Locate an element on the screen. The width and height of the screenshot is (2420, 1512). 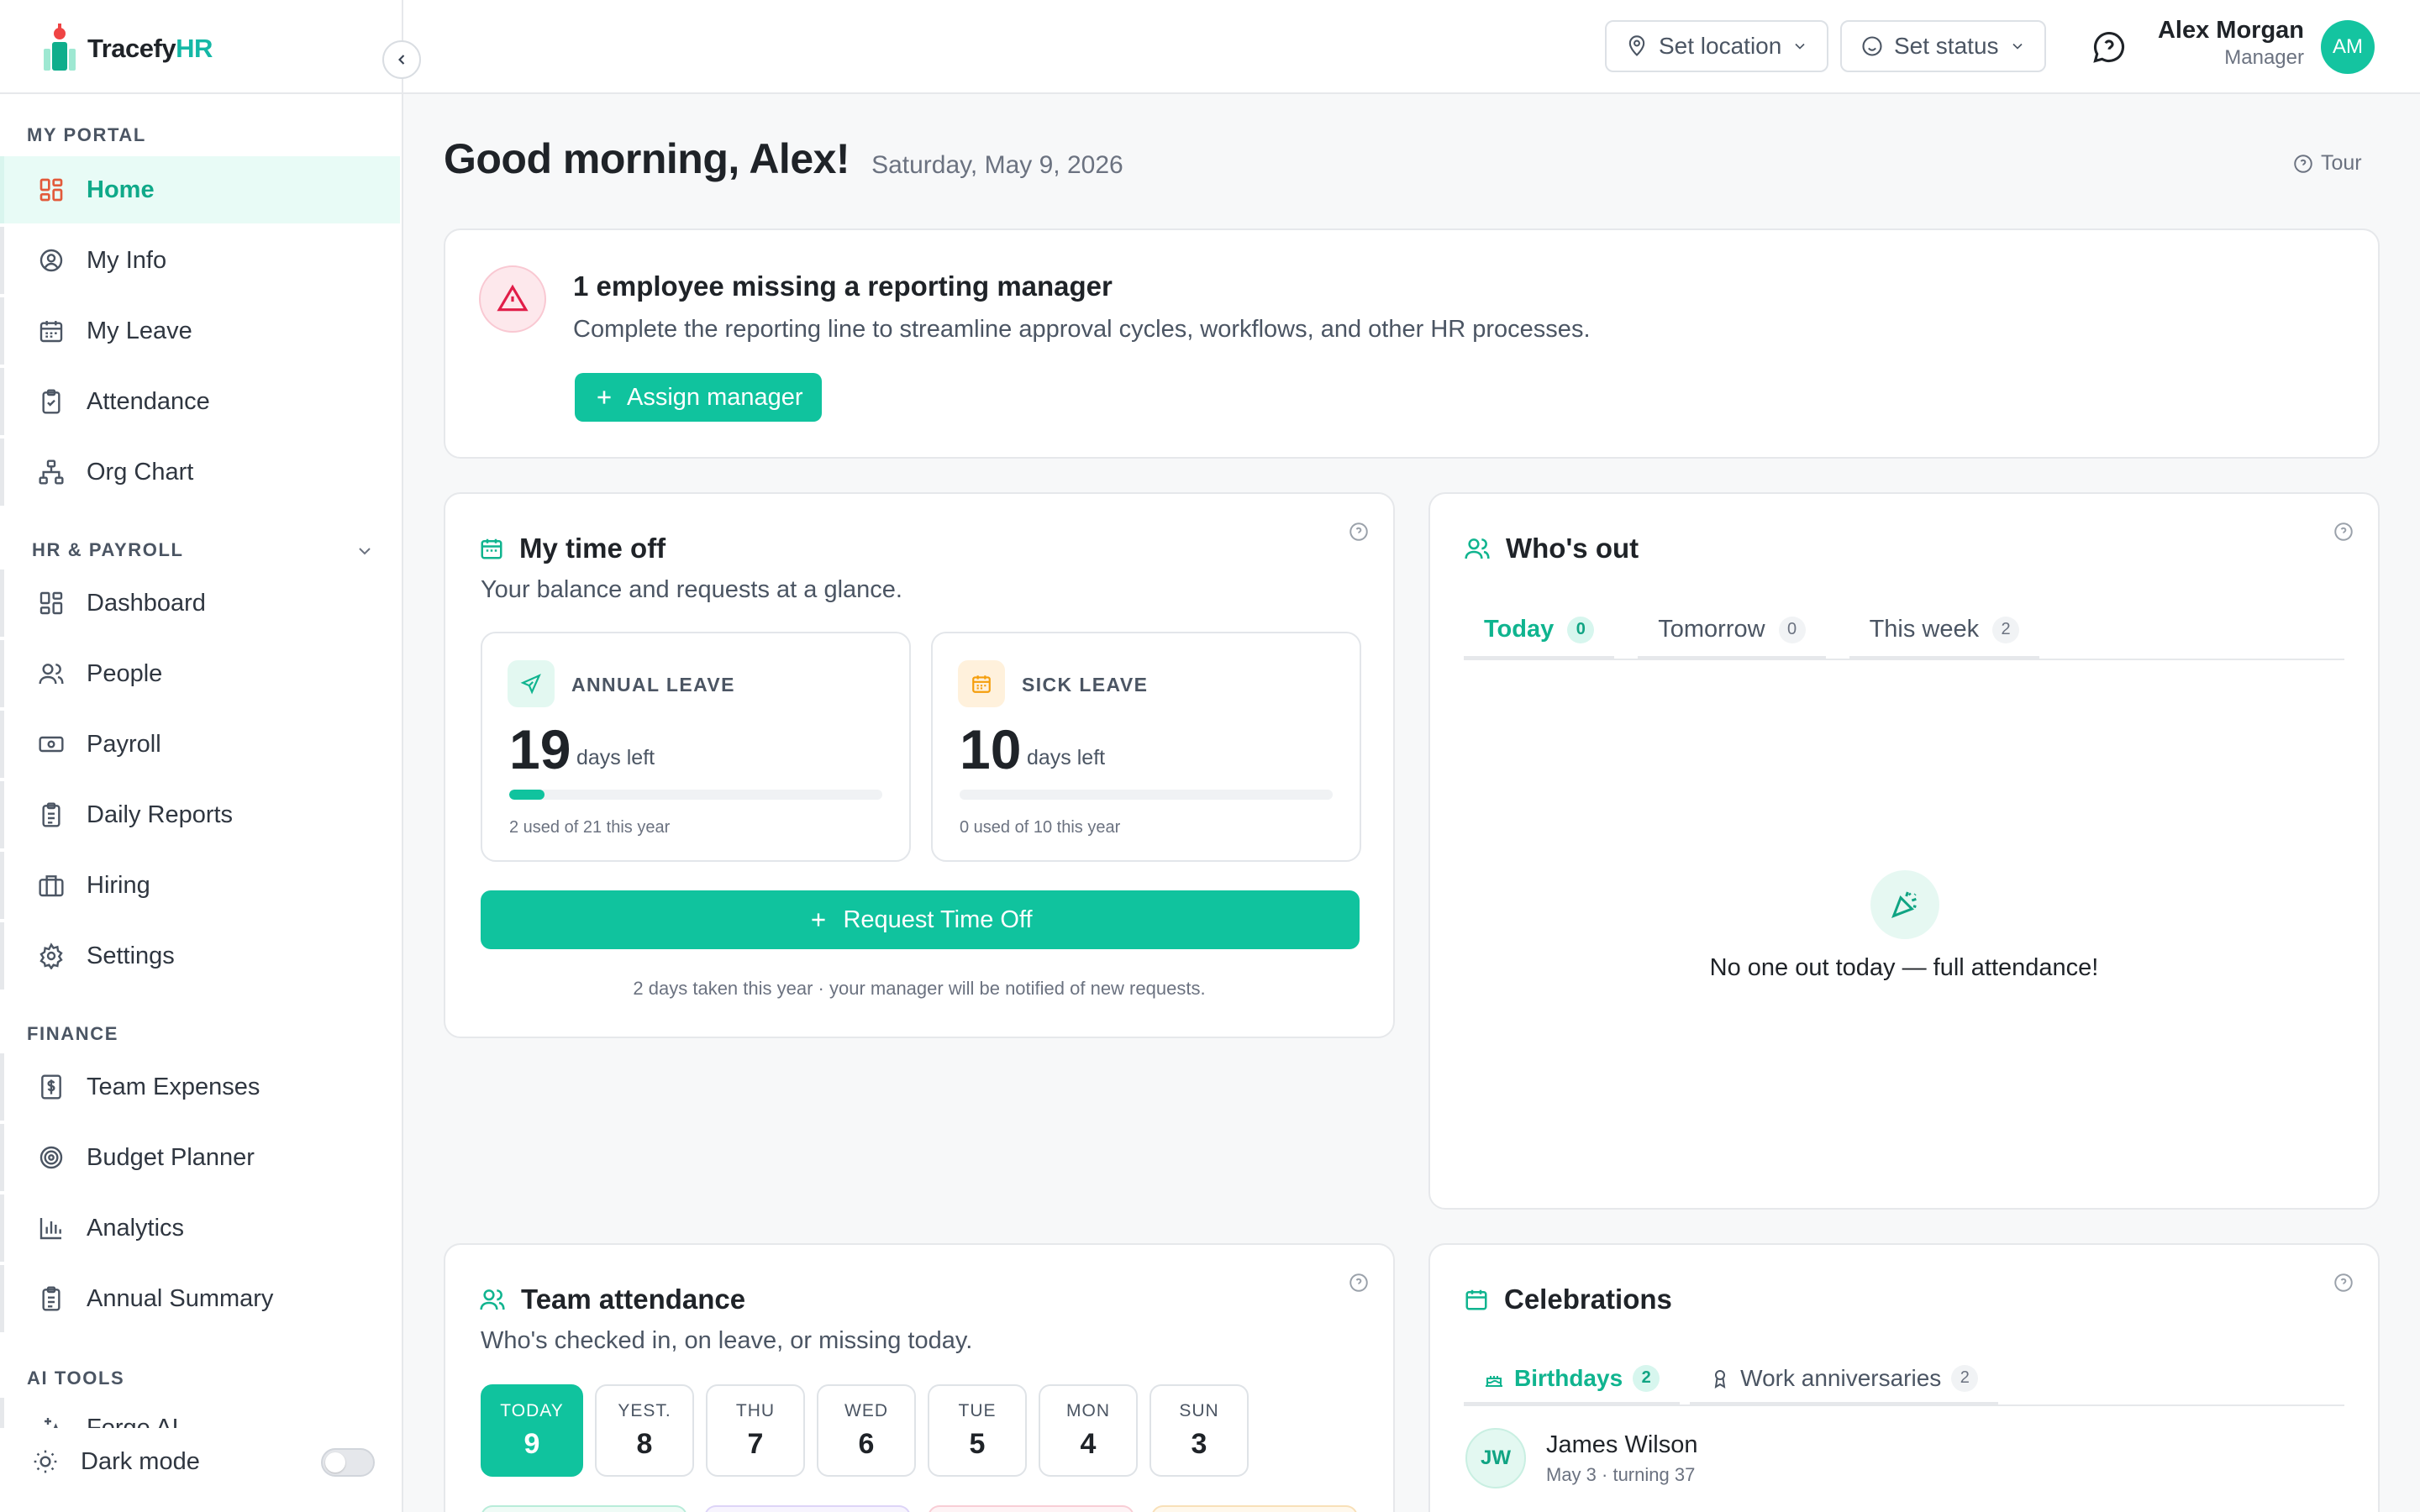
sidebar-item-my-info: My Info is located at coordinates (200, 260).